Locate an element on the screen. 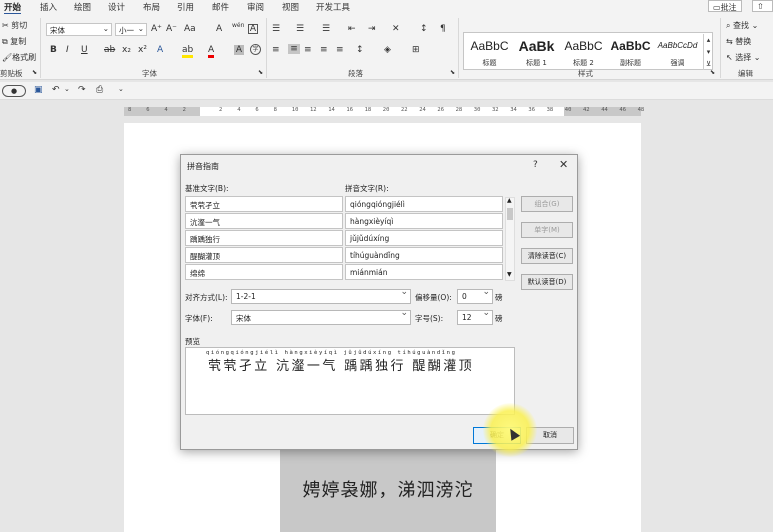 The width and height of the screenshot is (773, 532). base-text-field: 踽踽独行 is located at coordinates (264, 238).